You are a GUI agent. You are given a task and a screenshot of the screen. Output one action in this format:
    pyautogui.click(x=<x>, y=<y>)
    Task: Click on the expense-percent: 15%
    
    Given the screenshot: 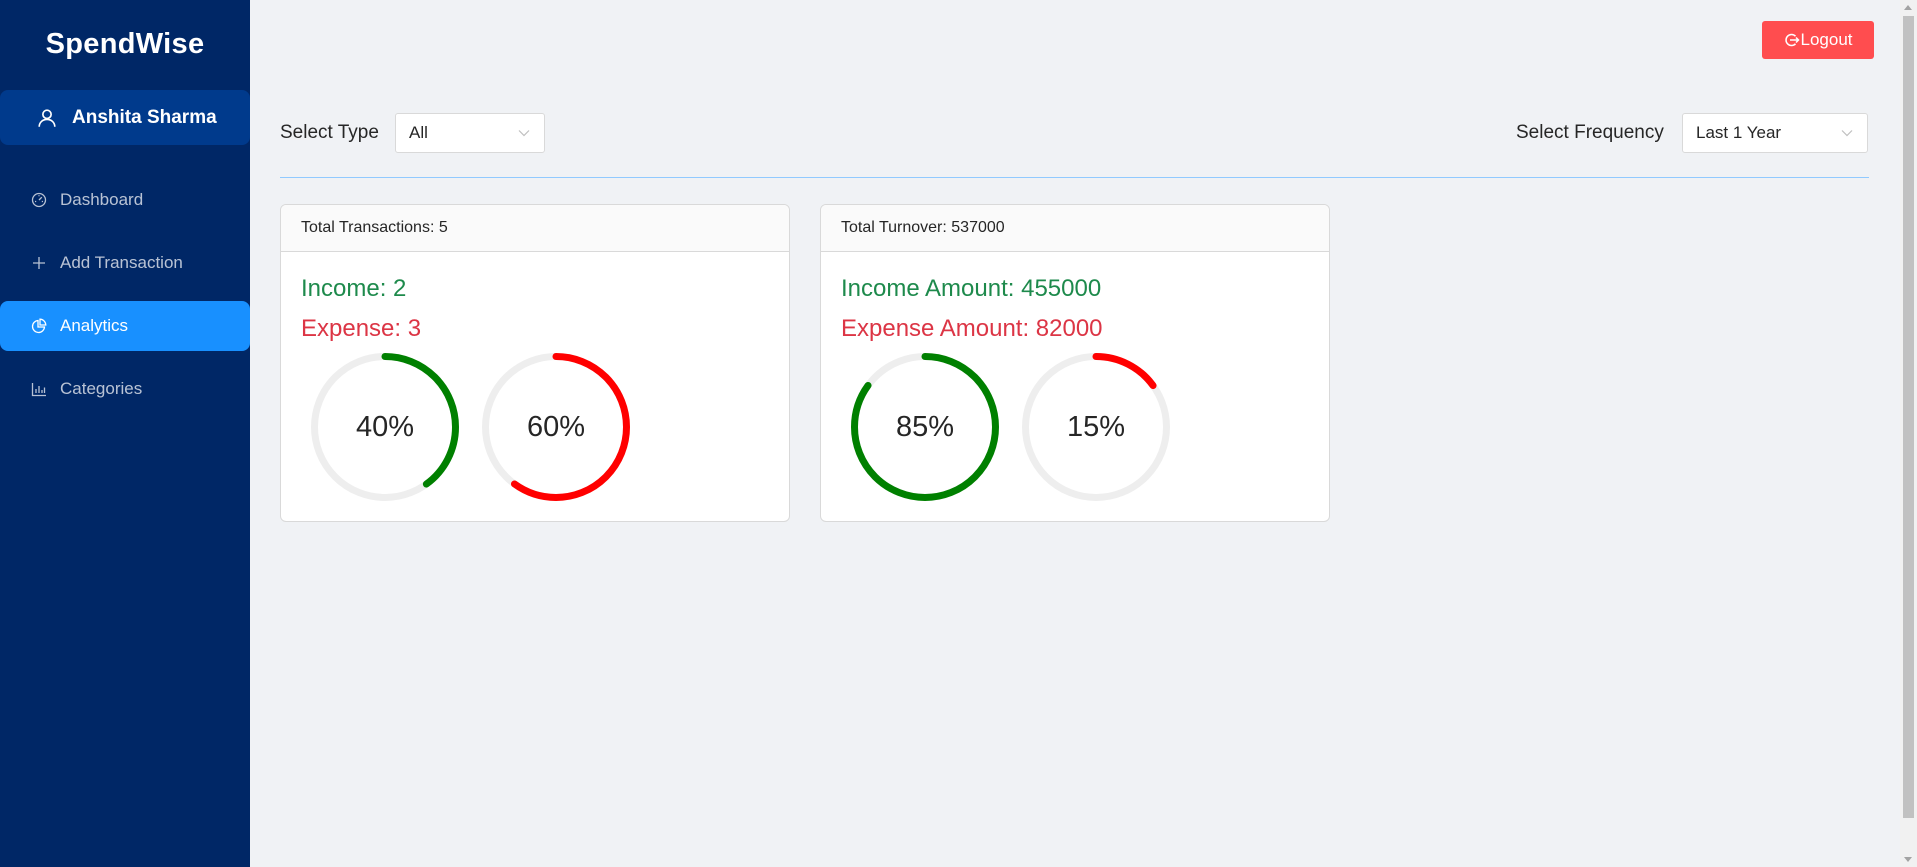 What is the action you would take?
    pyautogui.click(x=1096, y=426)
    